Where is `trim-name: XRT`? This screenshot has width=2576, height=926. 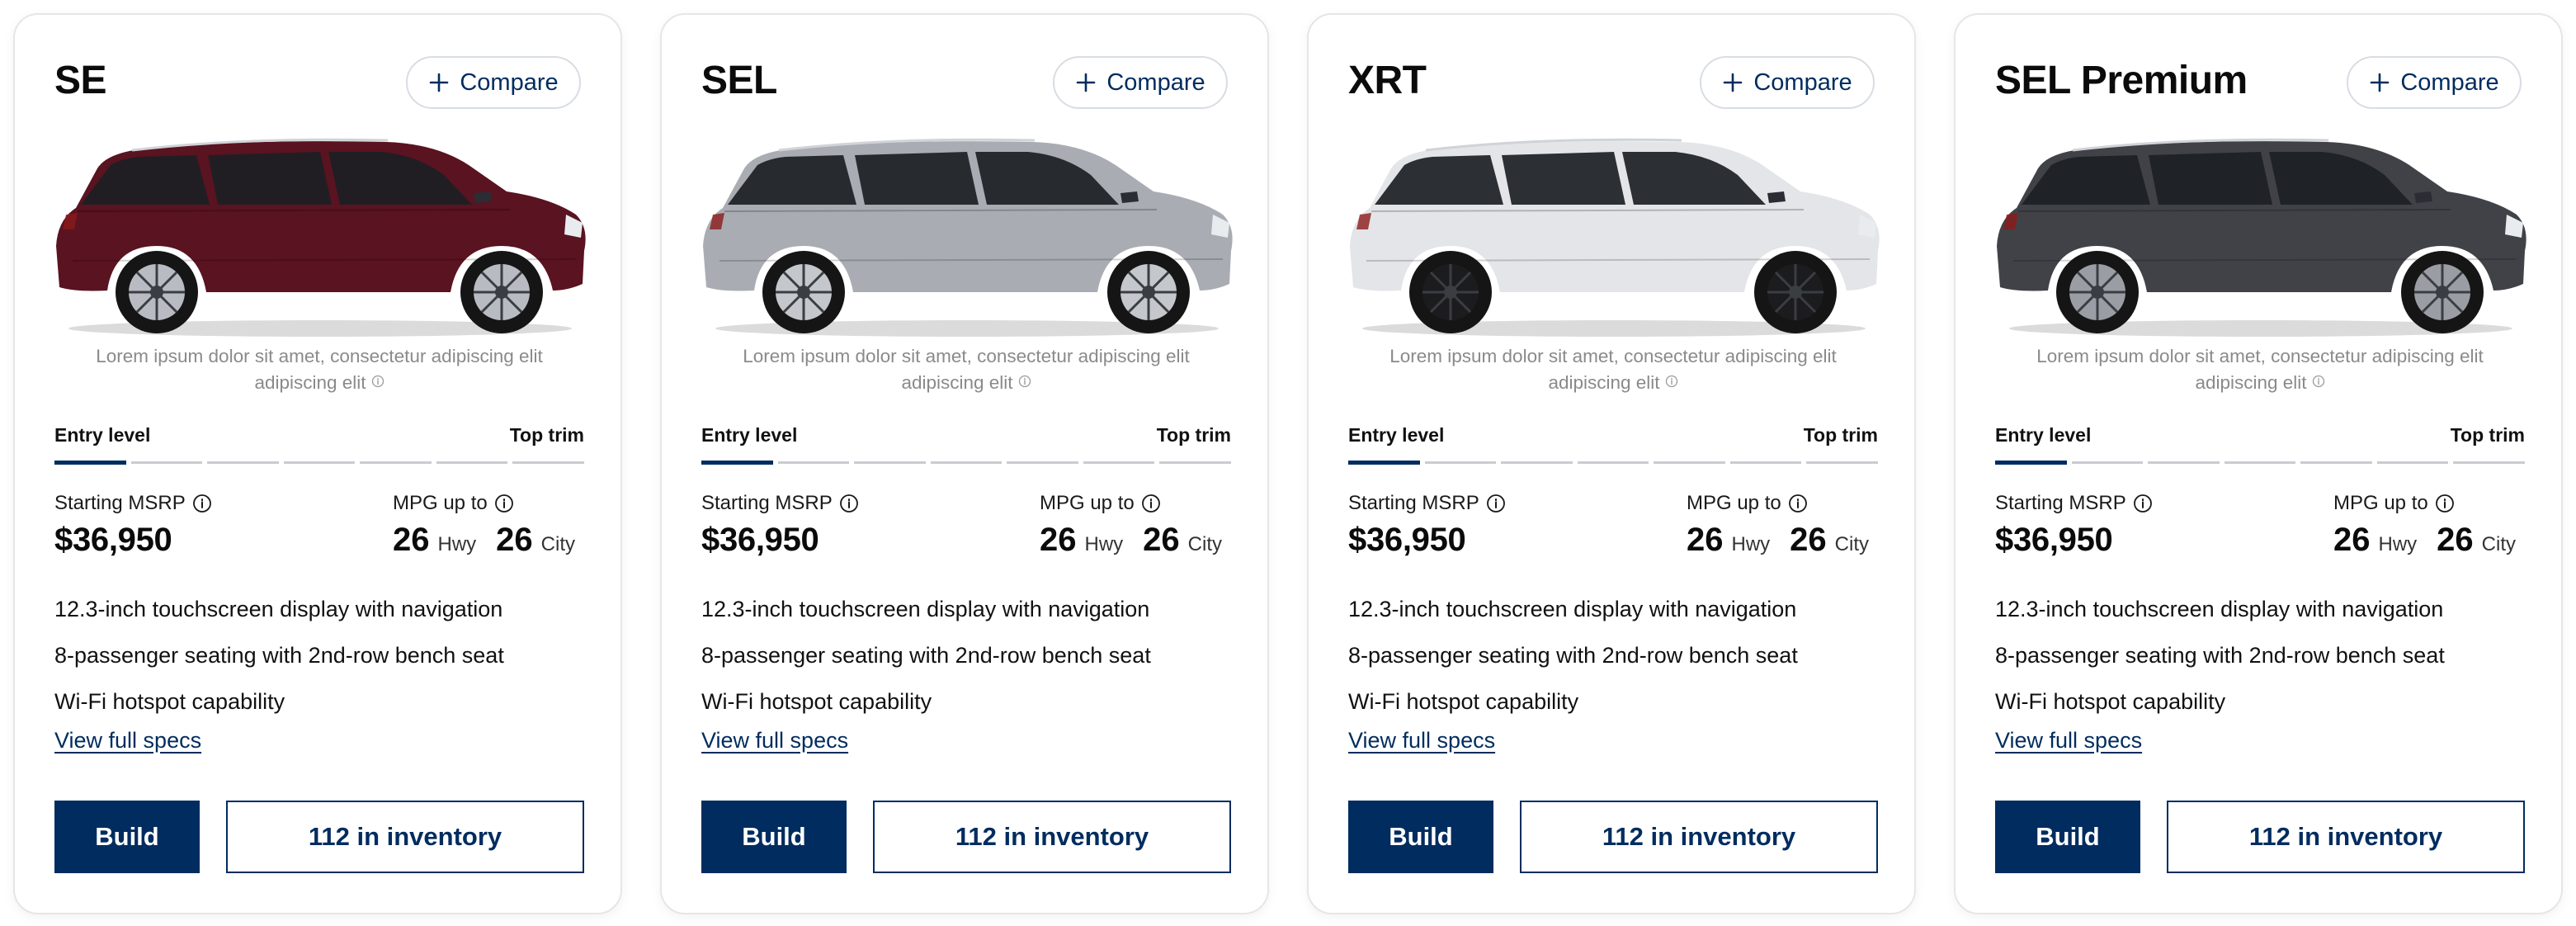 trim-name: XRT is located at coordinates (1387, 80).